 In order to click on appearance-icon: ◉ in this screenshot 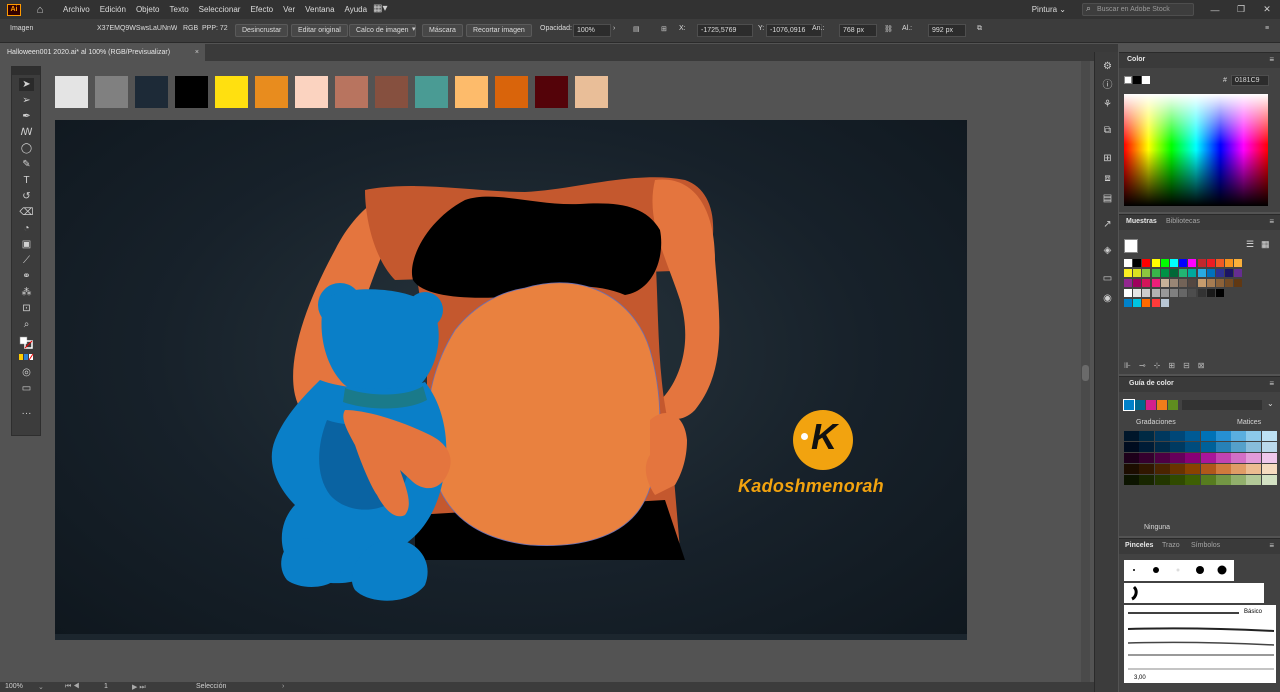, I will do `click(1107, 298)`.